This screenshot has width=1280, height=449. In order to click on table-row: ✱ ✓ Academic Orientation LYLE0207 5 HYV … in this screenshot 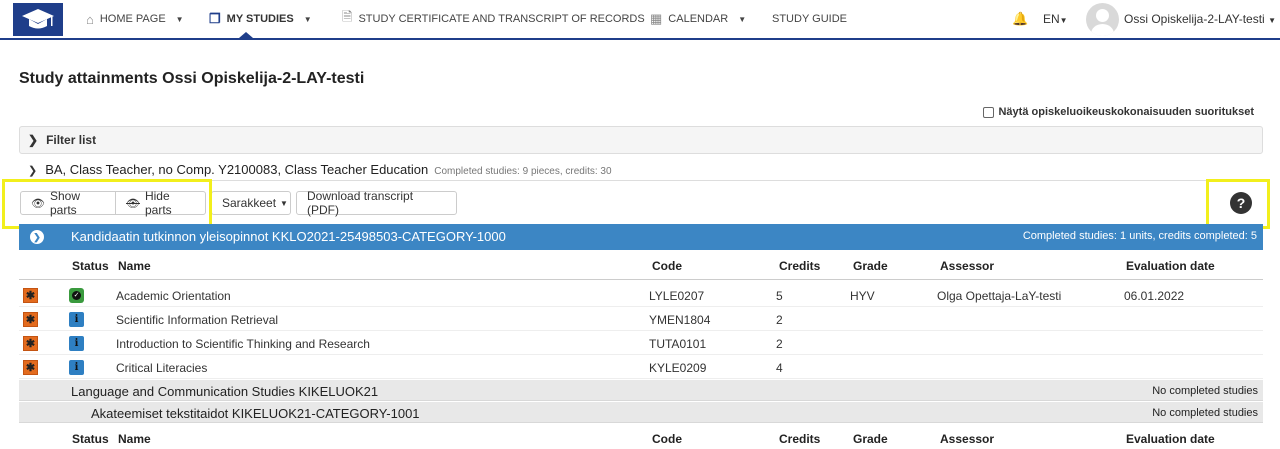, I will do `click(641, 295)`.